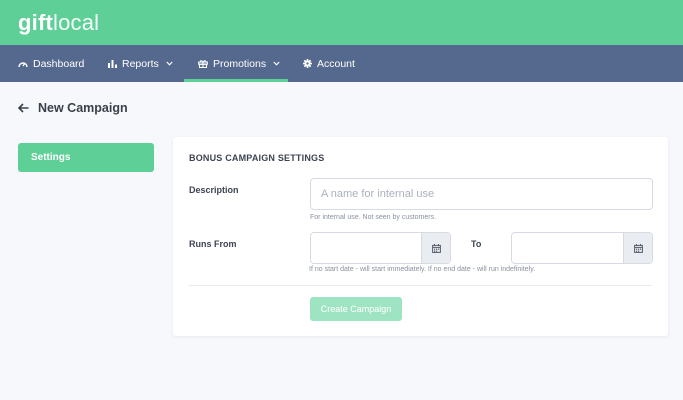  I want to click on nav-reports-label: Reports, so click(140, 63).